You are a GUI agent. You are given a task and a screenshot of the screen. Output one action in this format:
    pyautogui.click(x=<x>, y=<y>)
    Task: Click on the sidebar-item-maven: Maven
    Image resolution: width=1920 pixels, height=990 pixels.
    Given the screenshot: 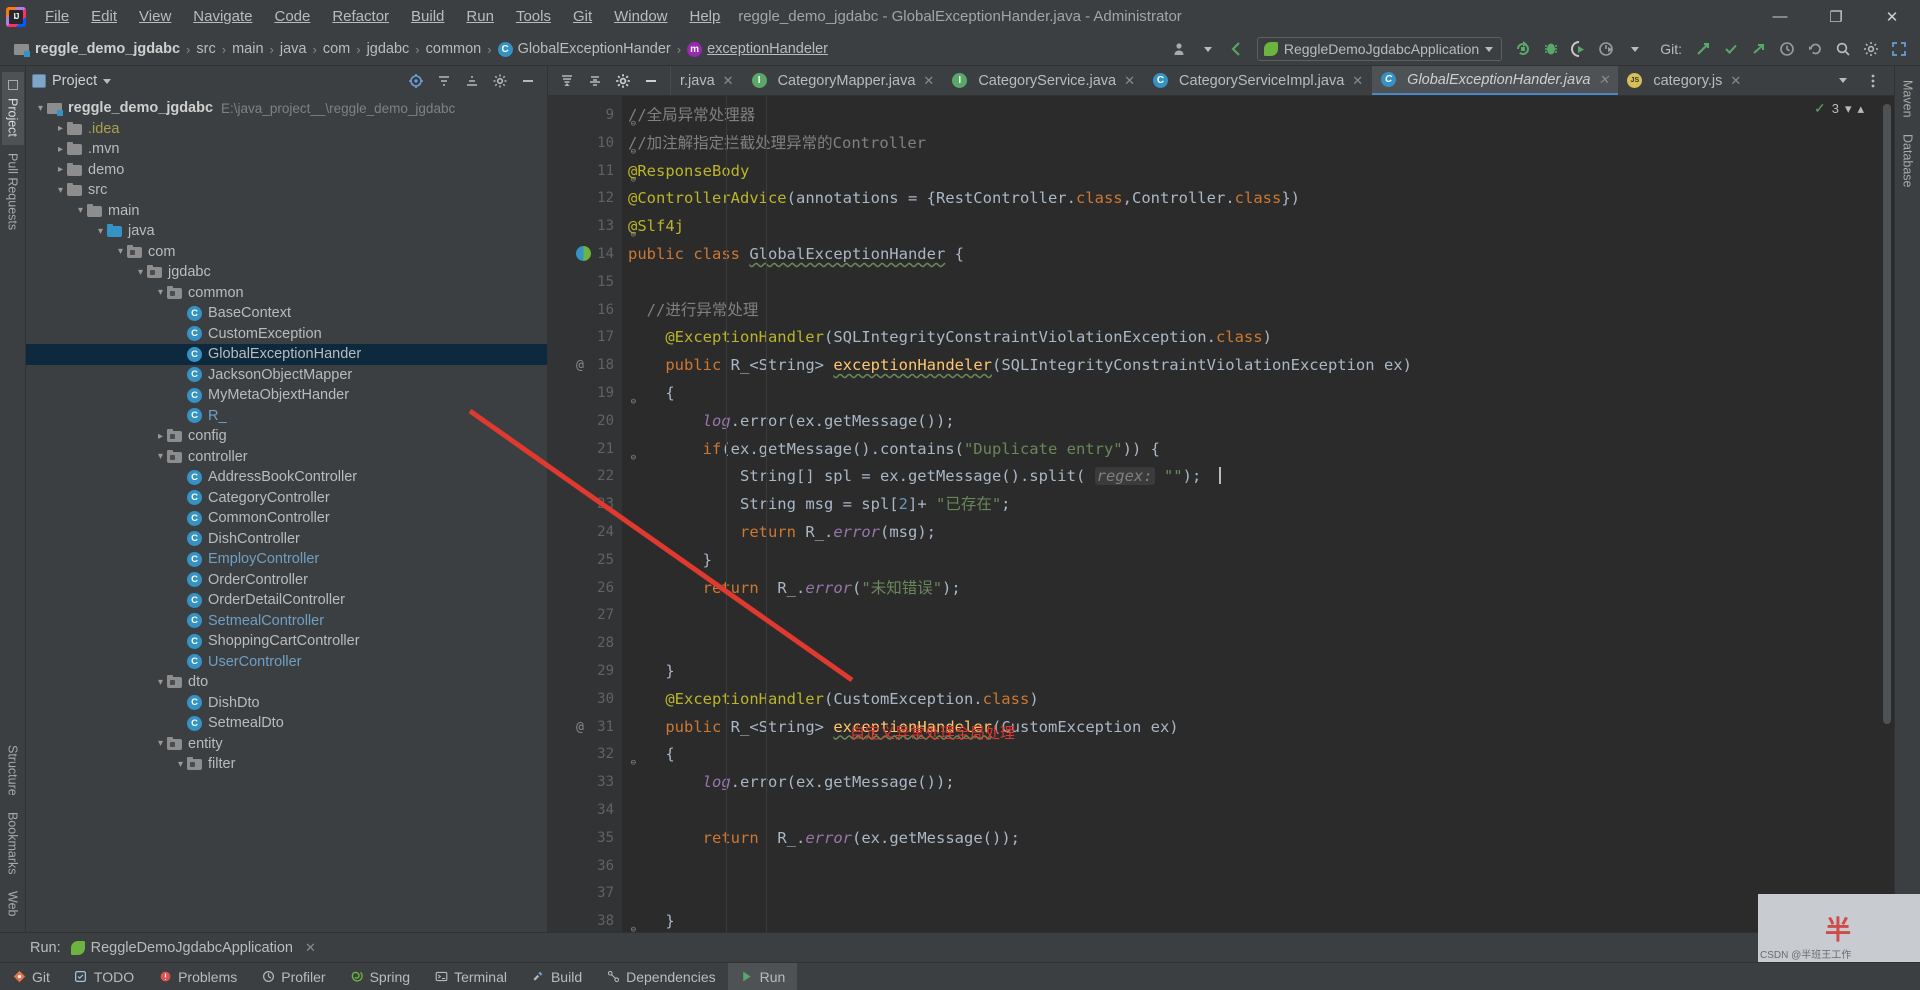 What is the action you would take?
    pyautogui.click(x=1908, y=99)
    